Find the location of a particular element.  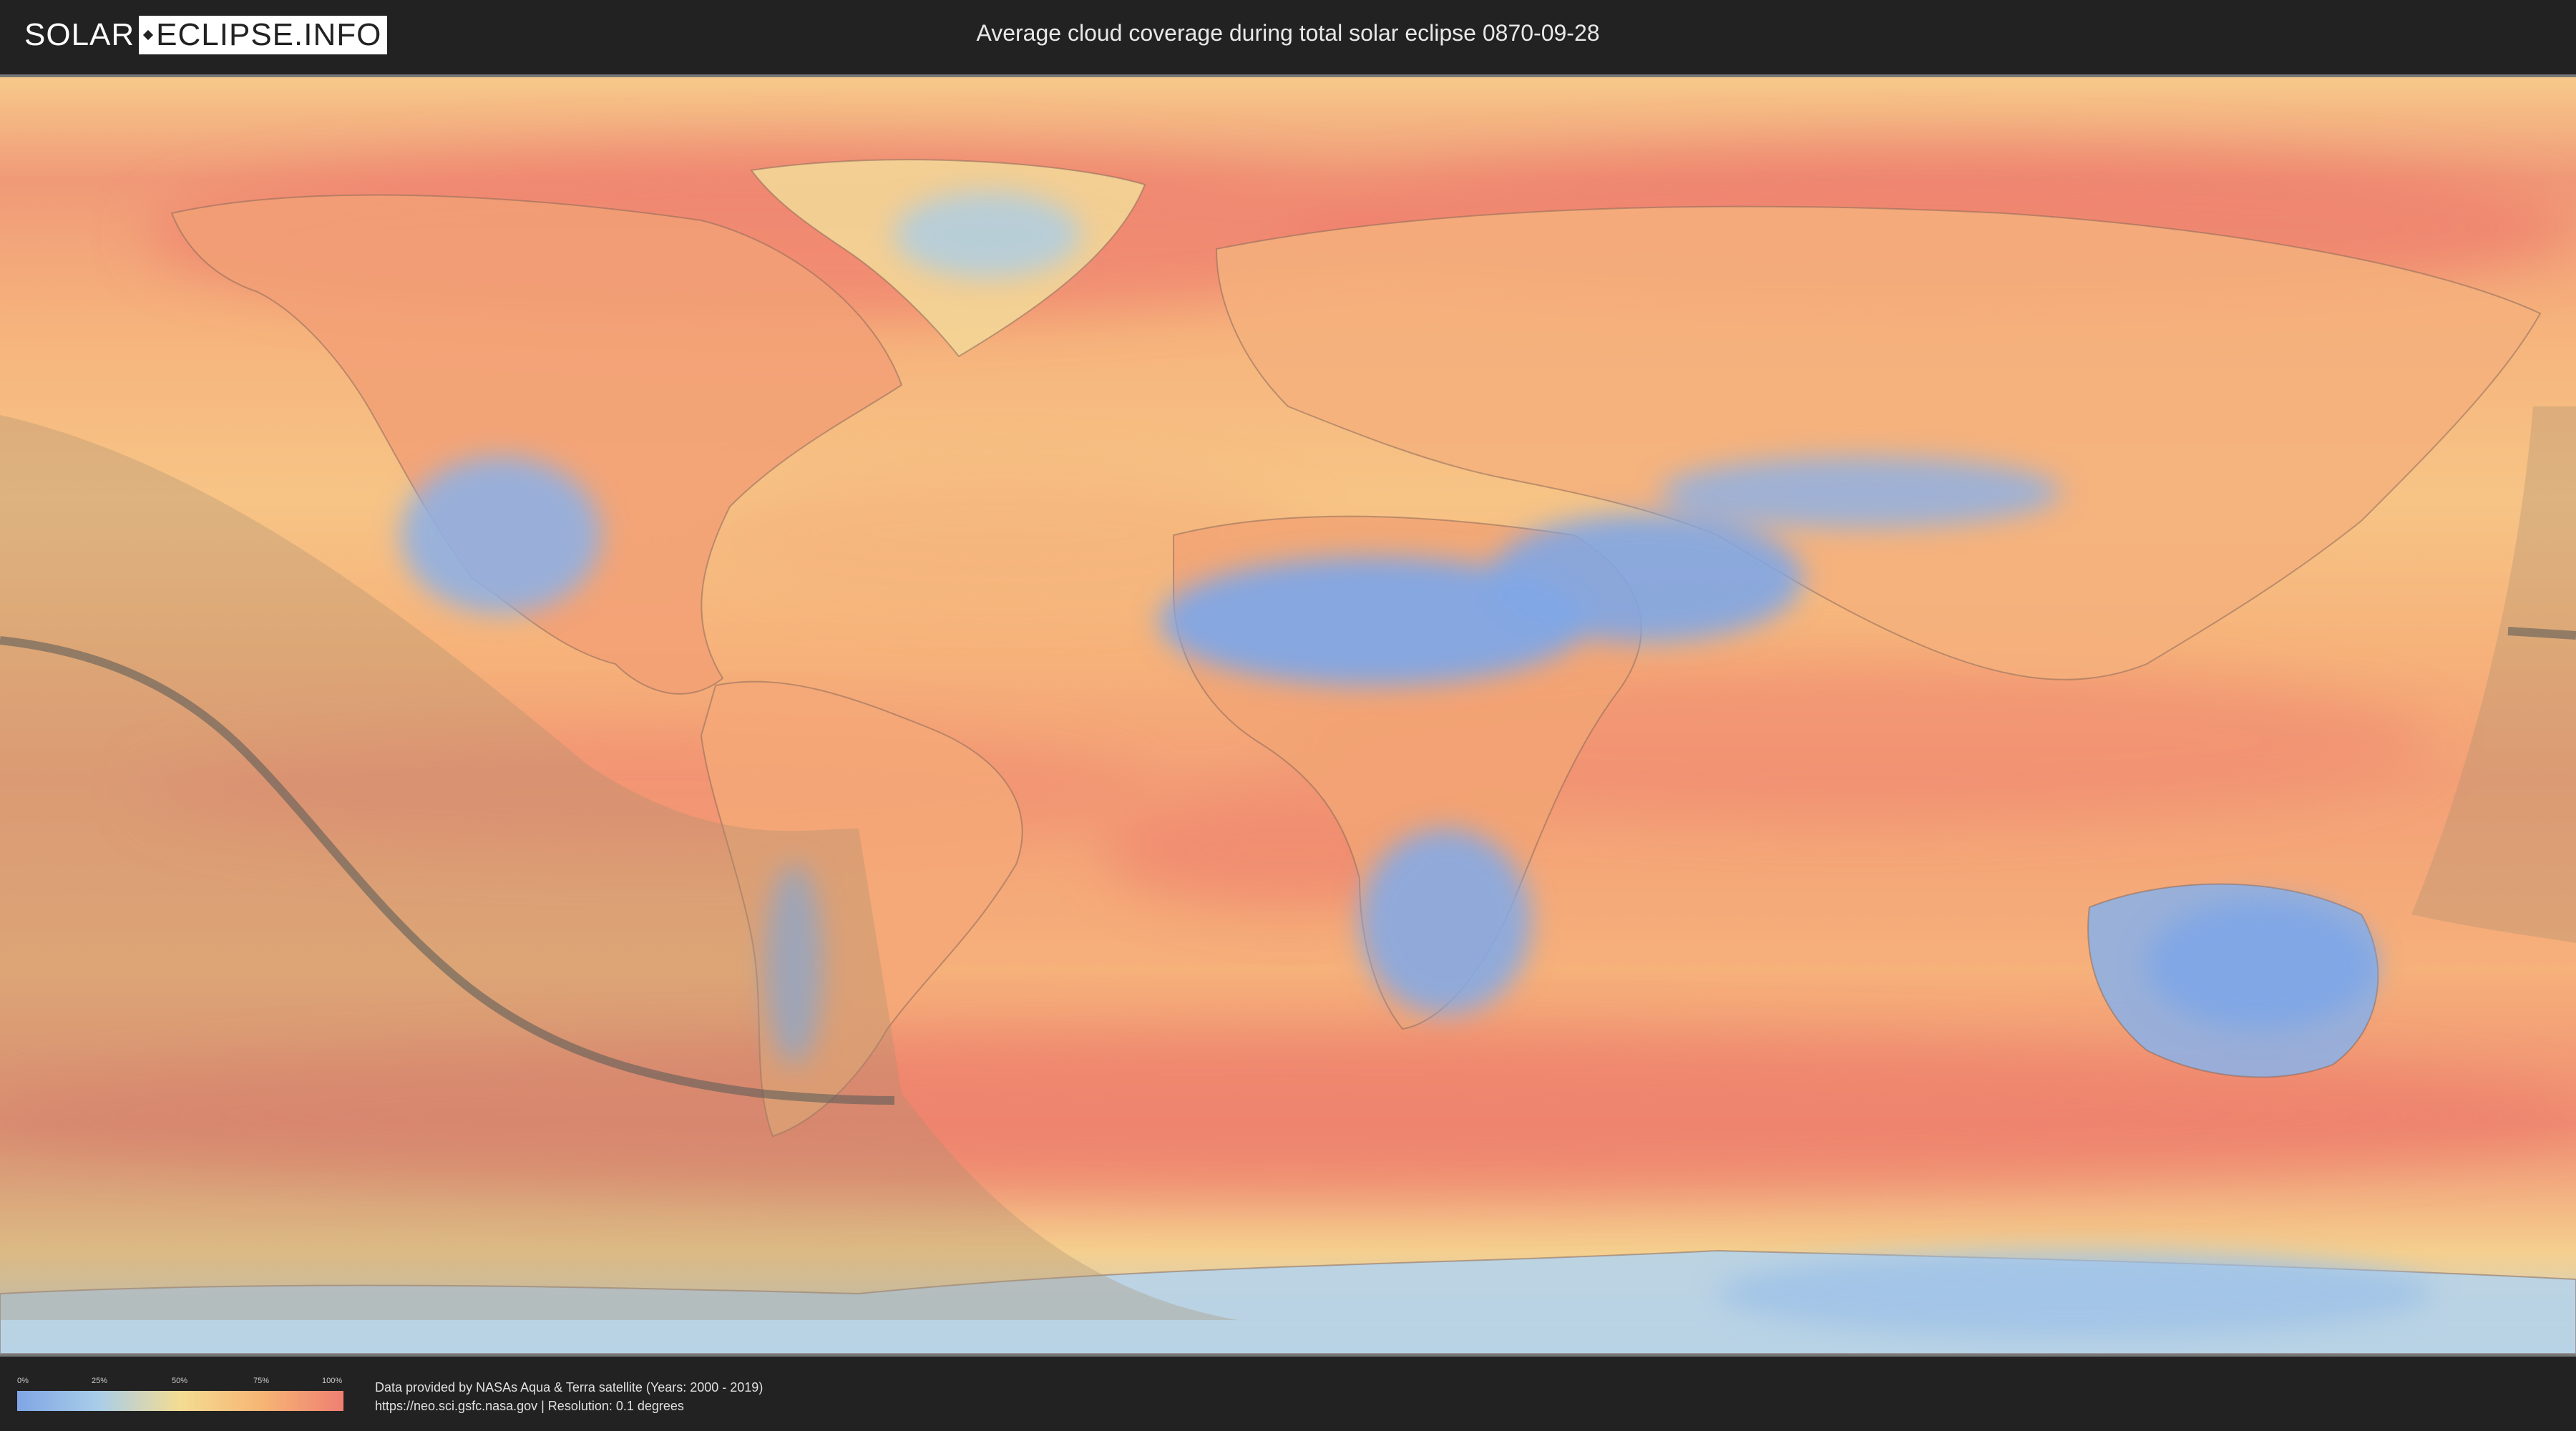

cloud-coverage-legend: 0% 25% 50% 75% 100% is located at coordinates (180, 1394).